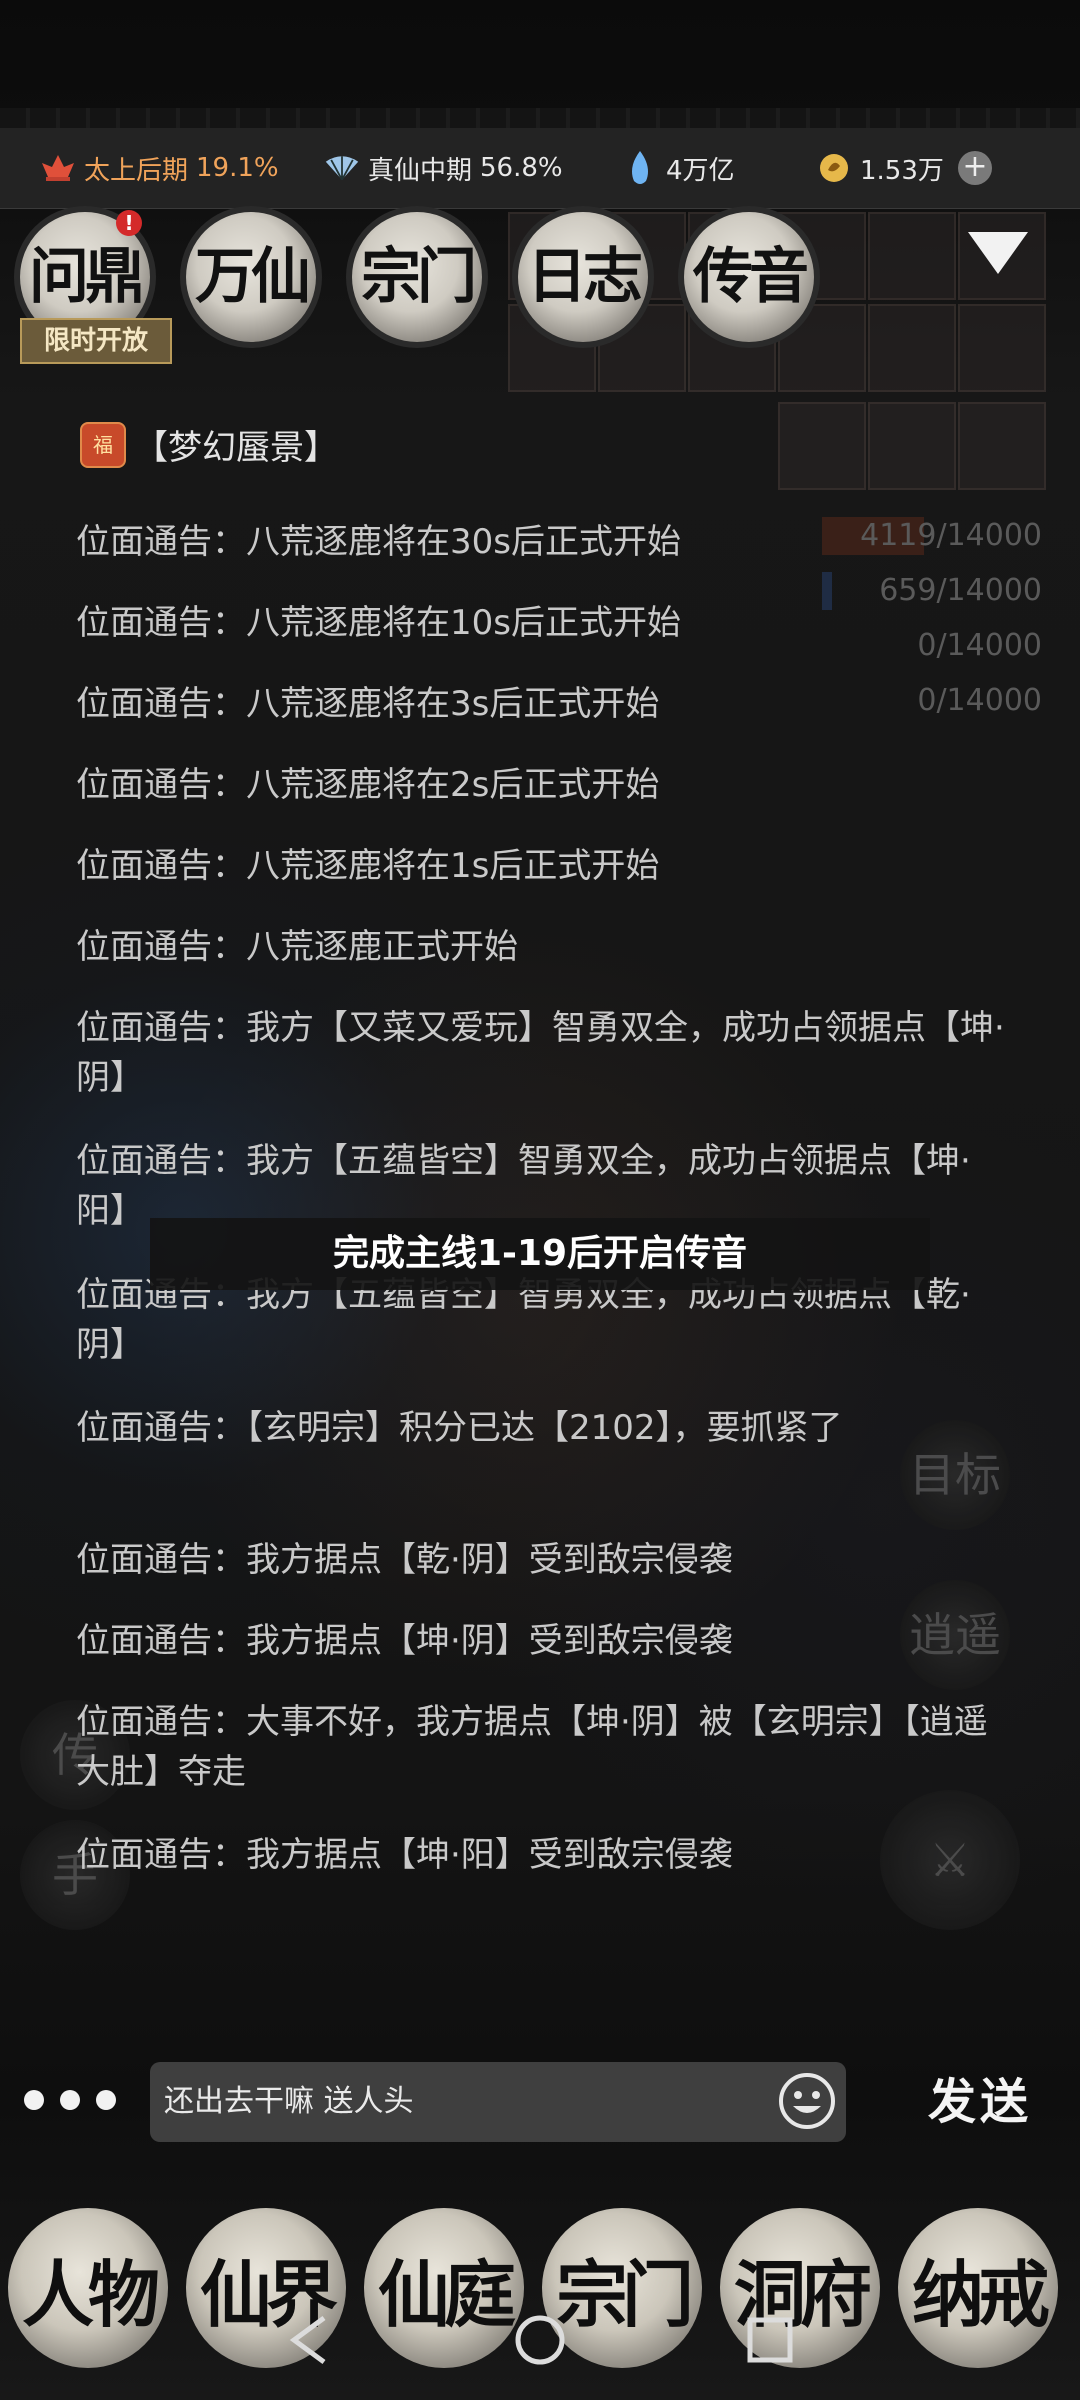  I want to click on chat-message: 位面通告：八荒逐鹿将在10s后正式开始, so click(378, 623).